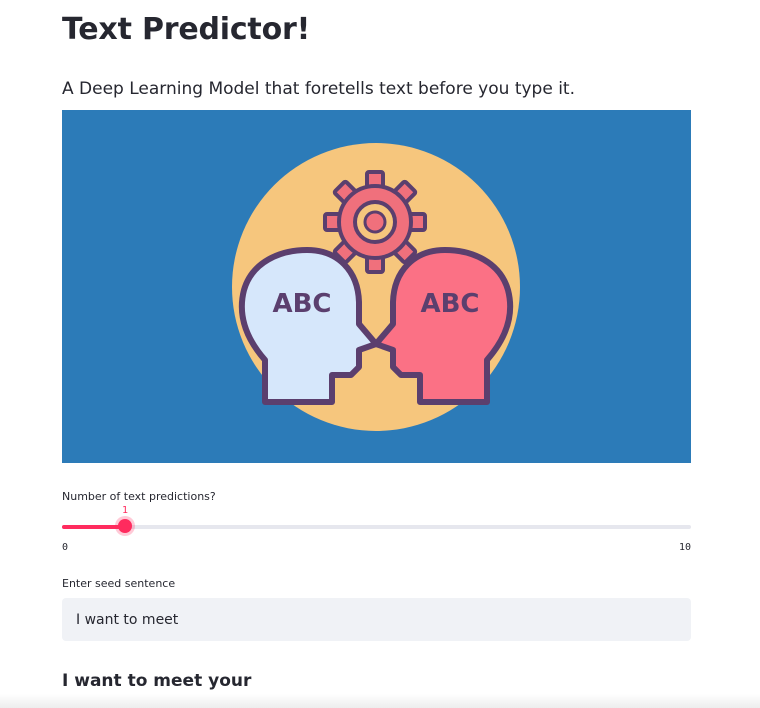  What do you see at coordinates (684, 547) in the screenshot?
I see `slider-max-label: 10` at bounding box center [684, 547].